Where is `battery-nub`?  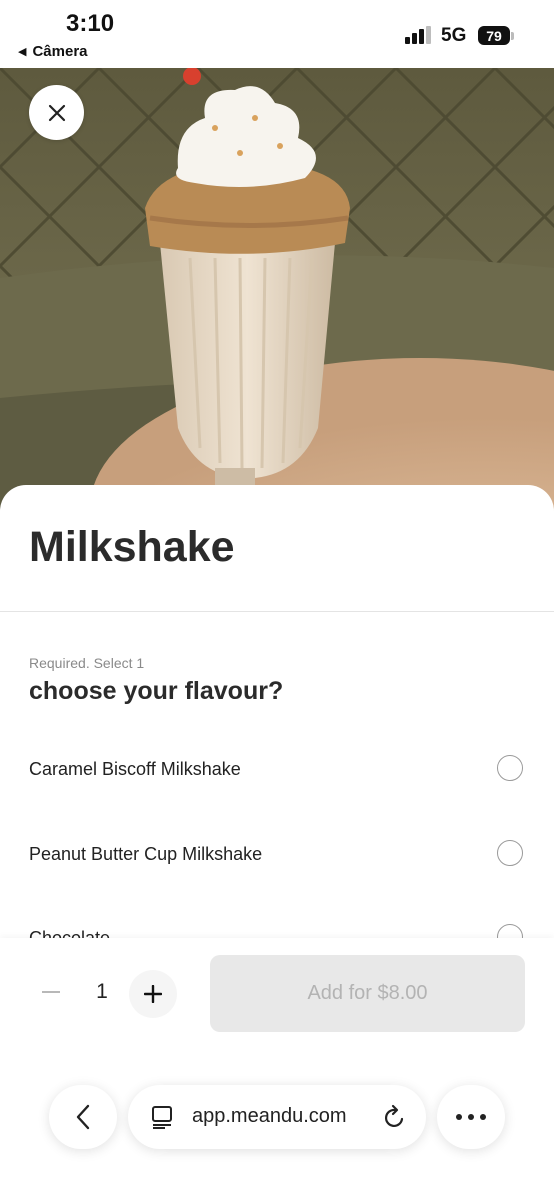
battery-nub is located at coordinates (512, 36).